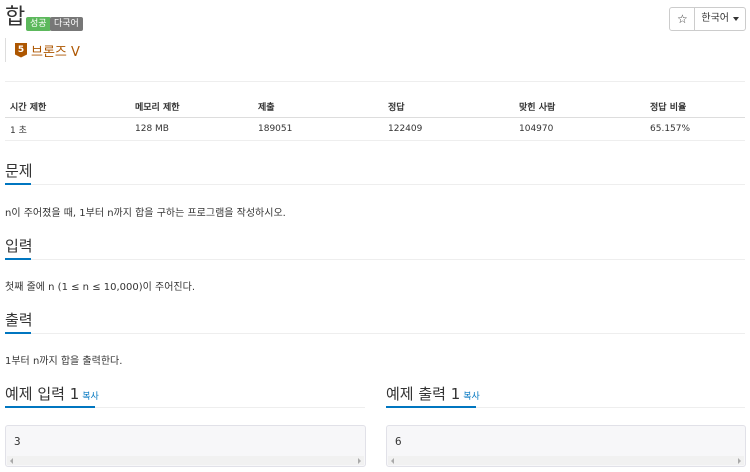 The width and height of the screenshot is (750, 472). I want to click on output-text: 1부터 n까지 합을 출력한다., so click(64, 361).